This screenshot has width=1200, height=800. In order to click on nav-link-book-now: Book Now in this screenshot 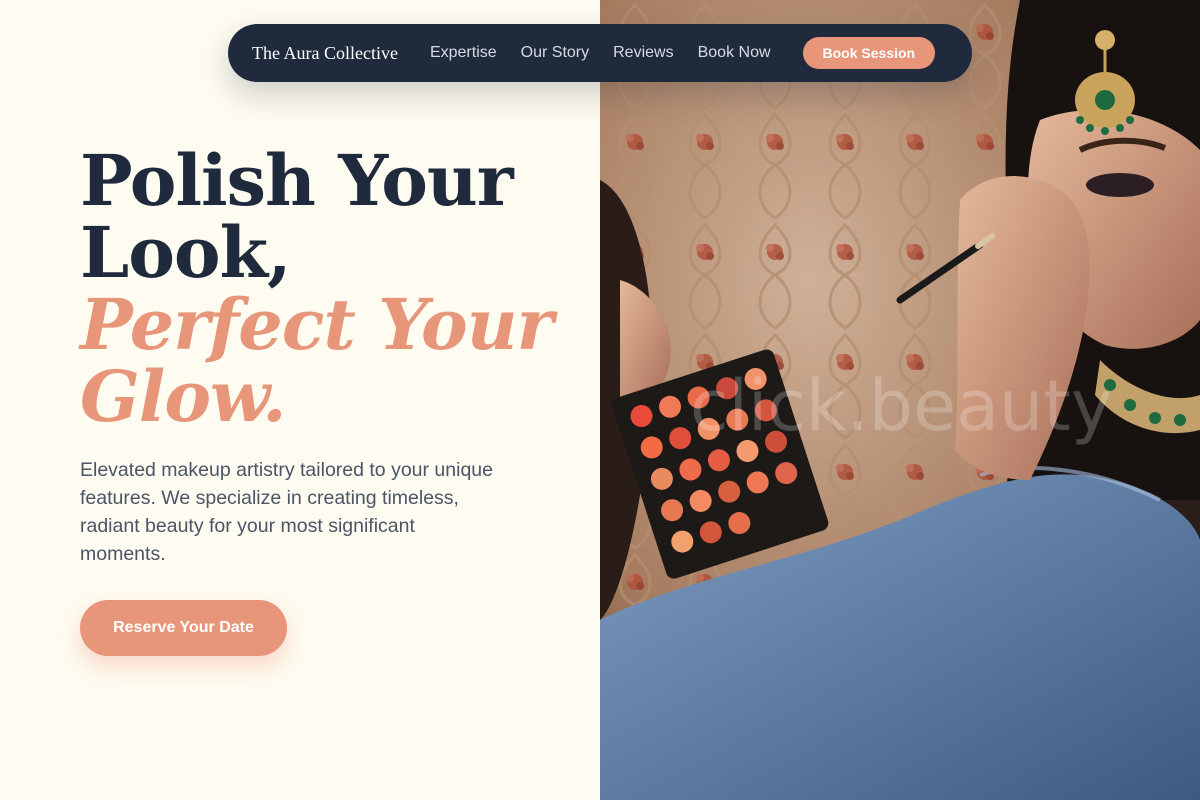, I will do `click(734, 53)`.